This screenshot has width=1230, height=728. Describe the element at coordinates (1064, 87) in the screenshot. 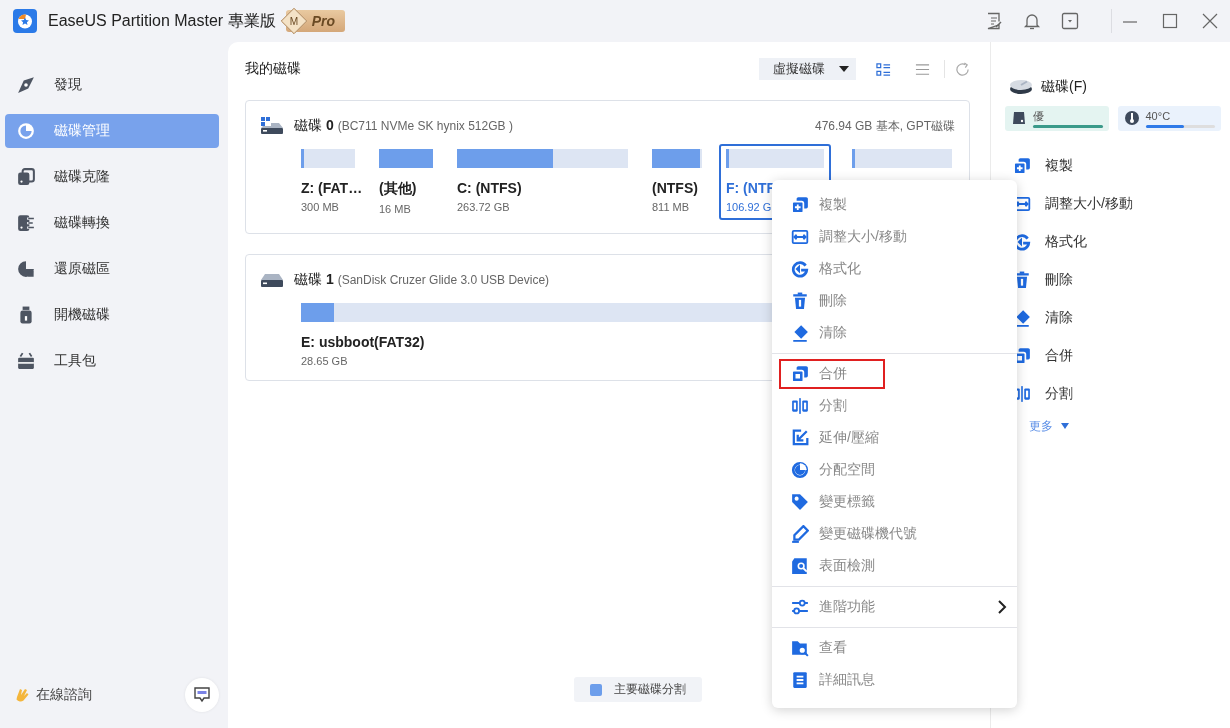

I see `disk-title: 磁碟(F)` at that location.